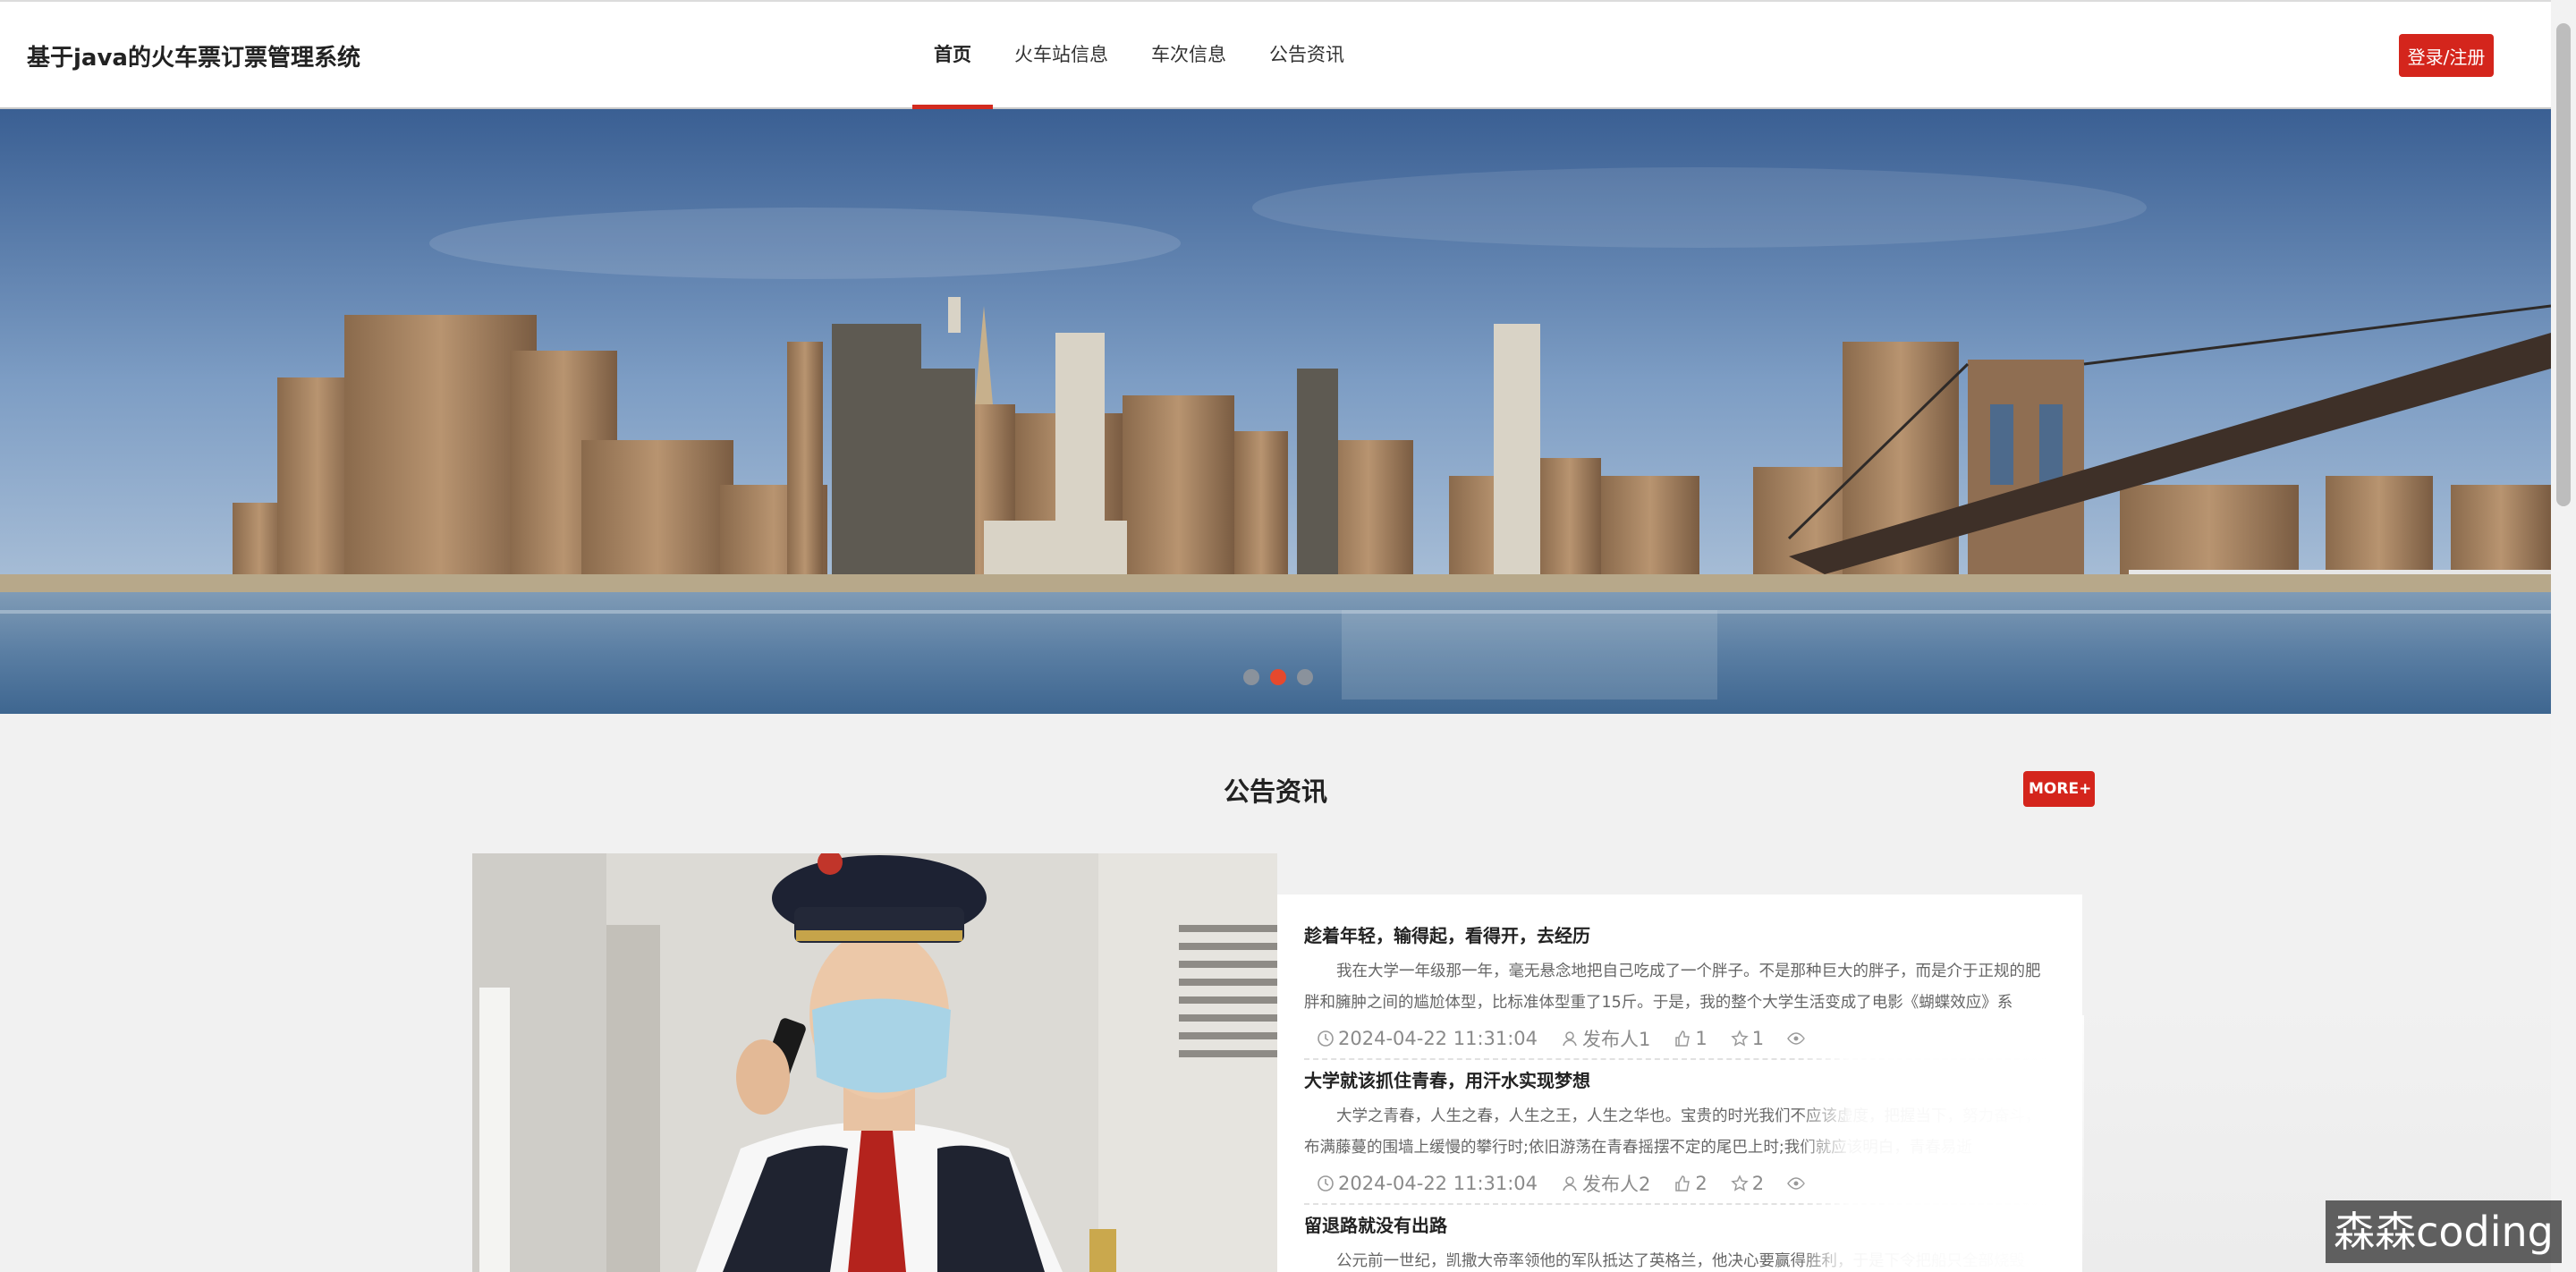 This screenshot has height=1272, width=2576. Describe the element at coordinates (193, 55) in the screenshot. I see `site-title: 基于java的火车票订票管理系统` at that location.